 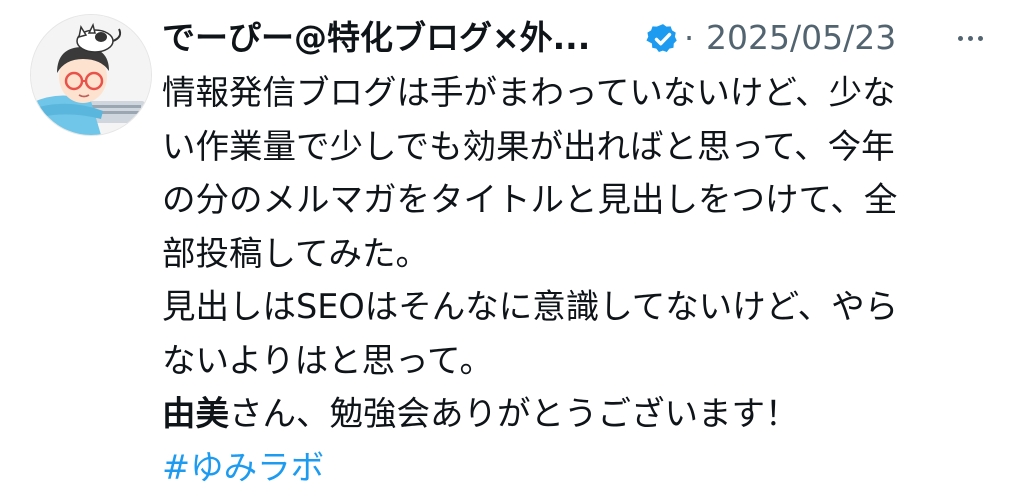 I want to click on avatar, so click(x=91, y=75).